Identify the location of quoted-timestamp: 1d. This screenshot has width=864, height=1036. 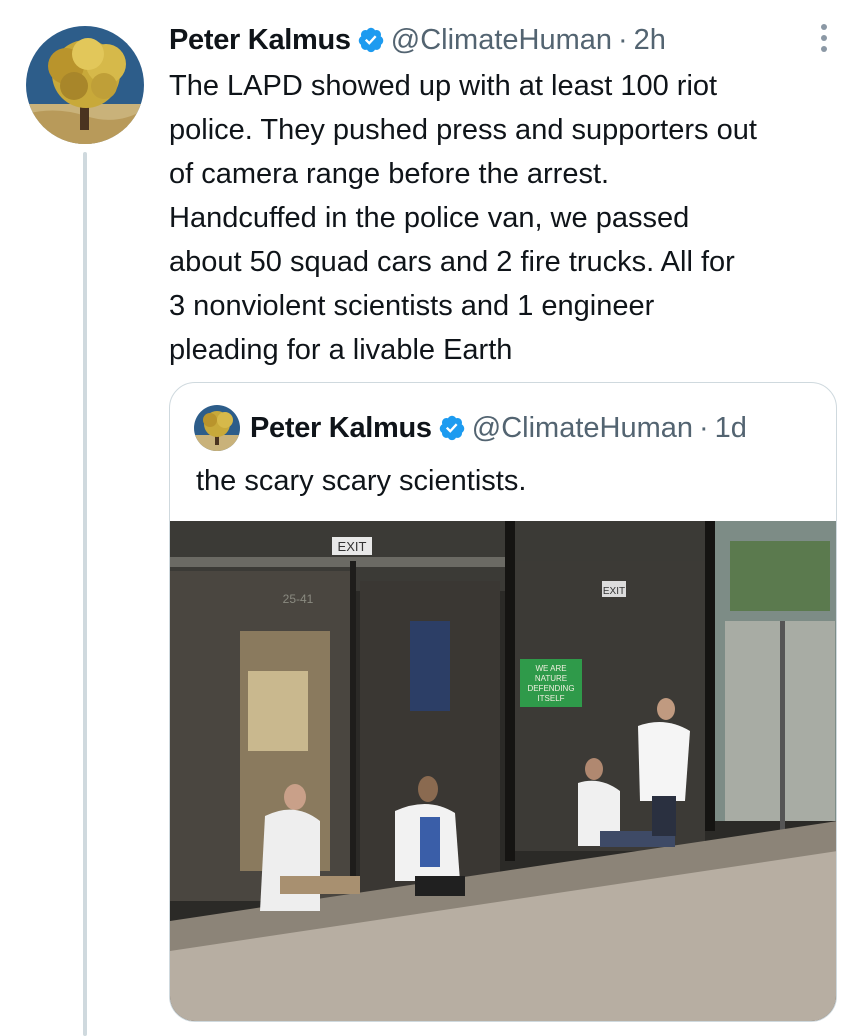
(730, 427).